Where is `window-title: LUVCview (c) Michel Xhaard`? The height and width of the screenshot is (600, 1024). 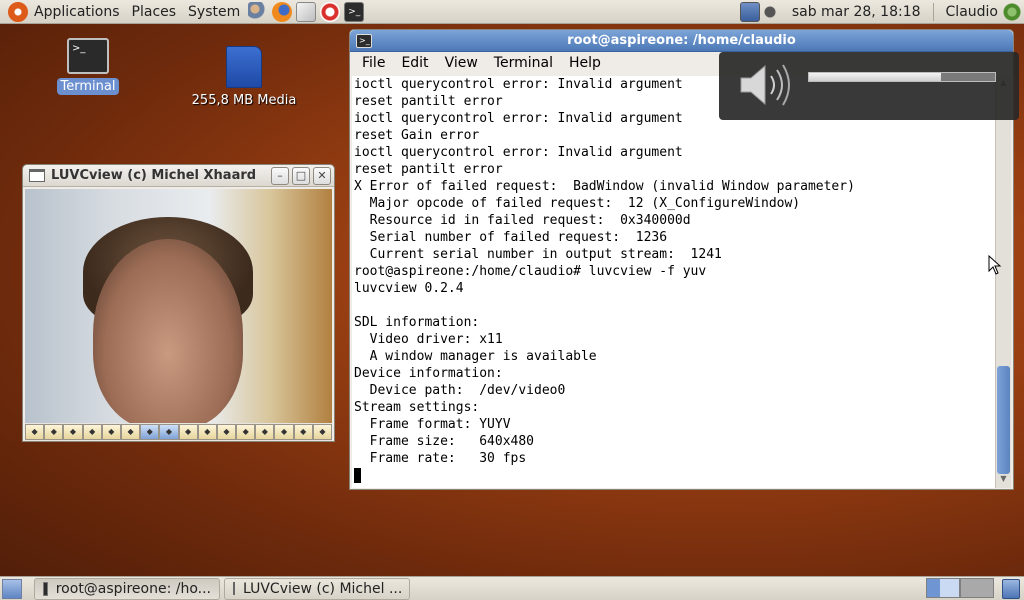 window-title: LUVCview (c) Michel Xhaard is located at coordinates (153, 175).